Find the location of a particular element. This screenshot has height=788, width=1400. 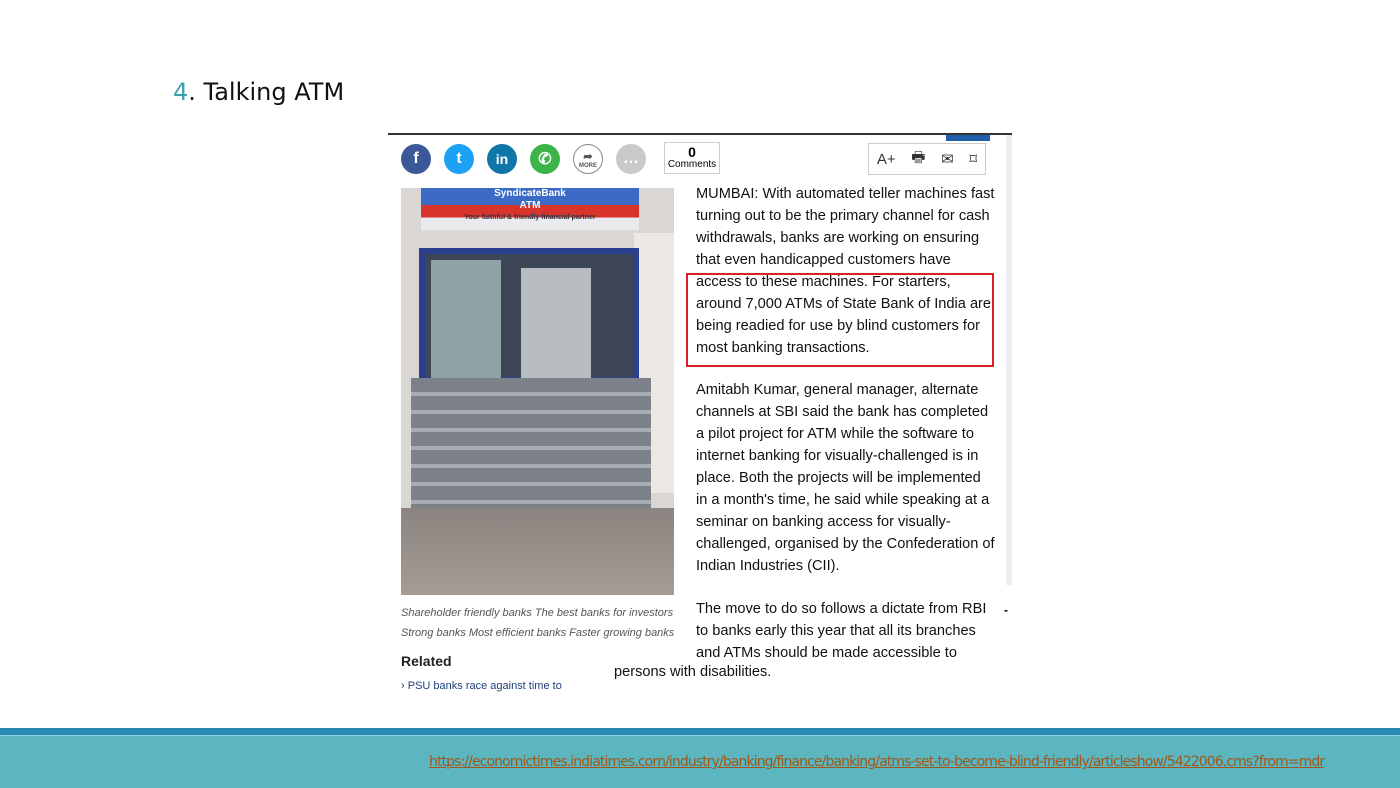

highlight-box is located at coordinates (840, 320).